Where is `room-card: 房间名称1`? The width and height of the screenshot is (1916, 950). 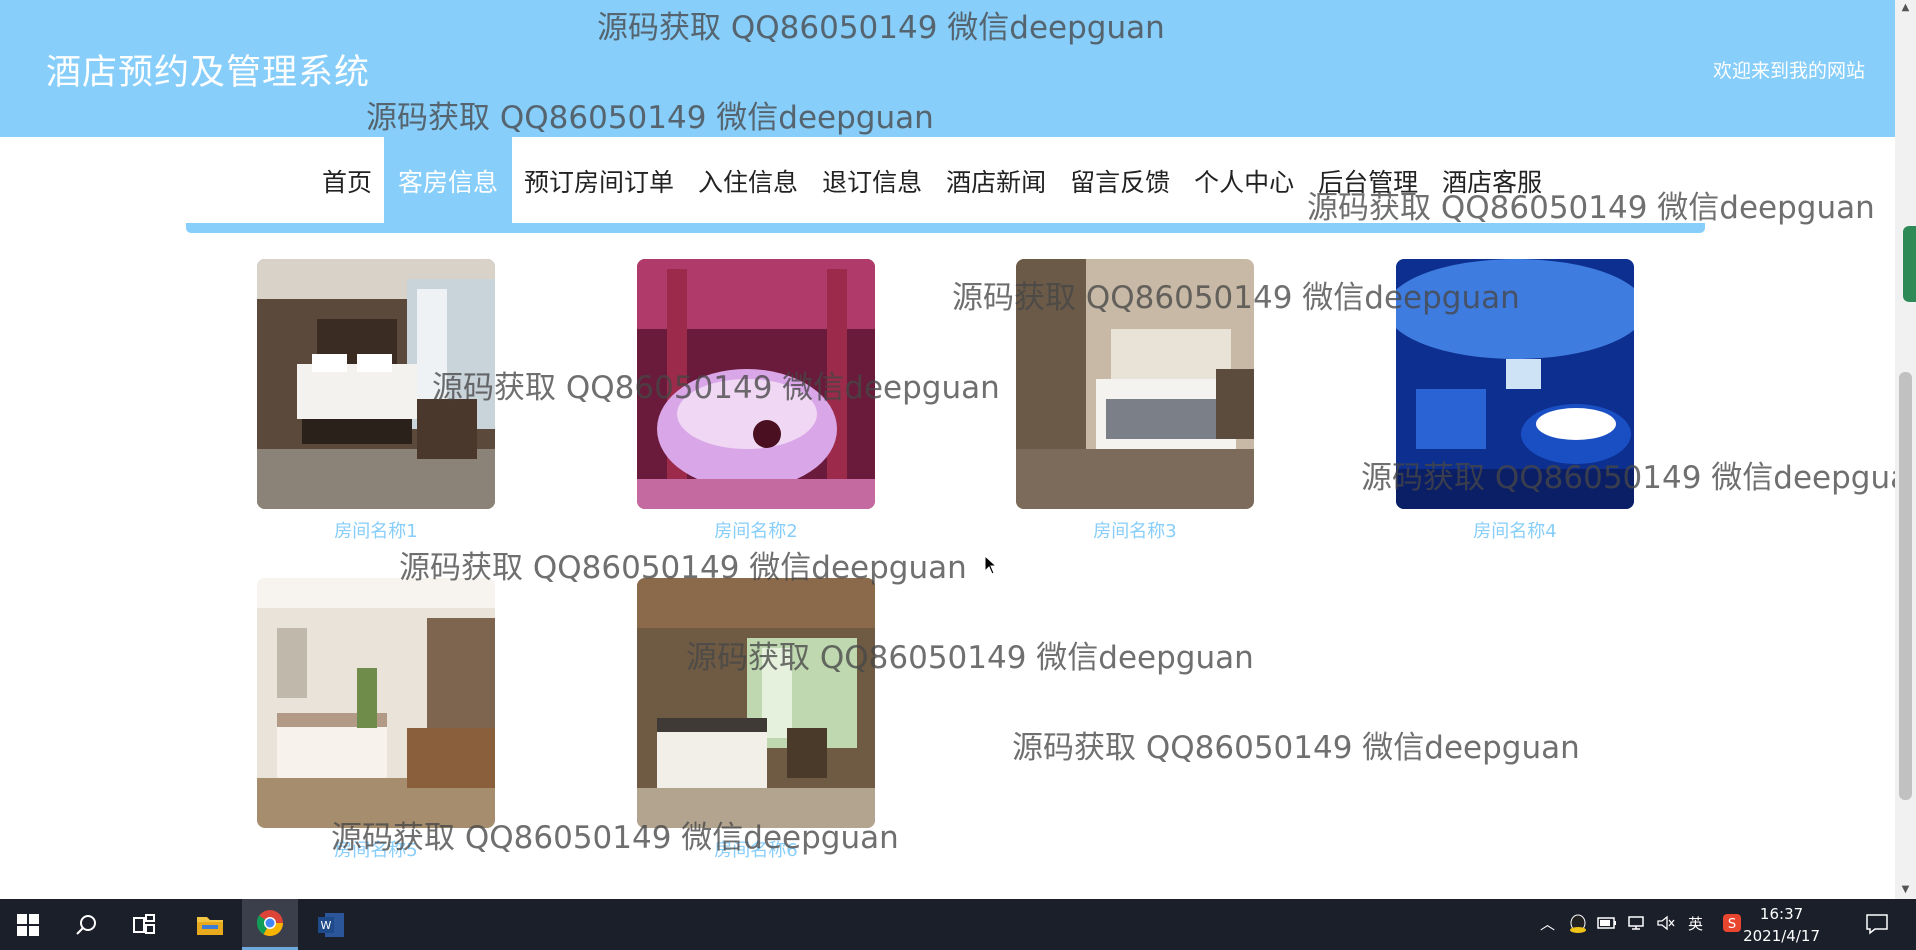
room-card: 房间名称1 is located at coordinates (376, 401).